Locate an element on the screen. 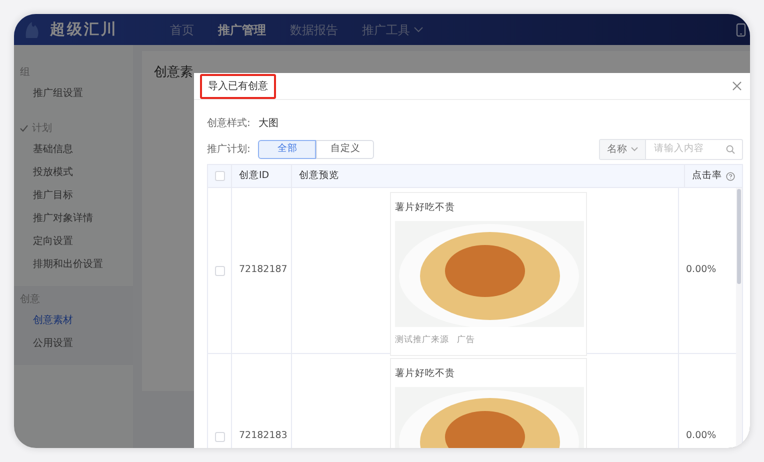 This screenshot has height=462, width=764. field-value: 大图 is located at coordinates (268, 123).